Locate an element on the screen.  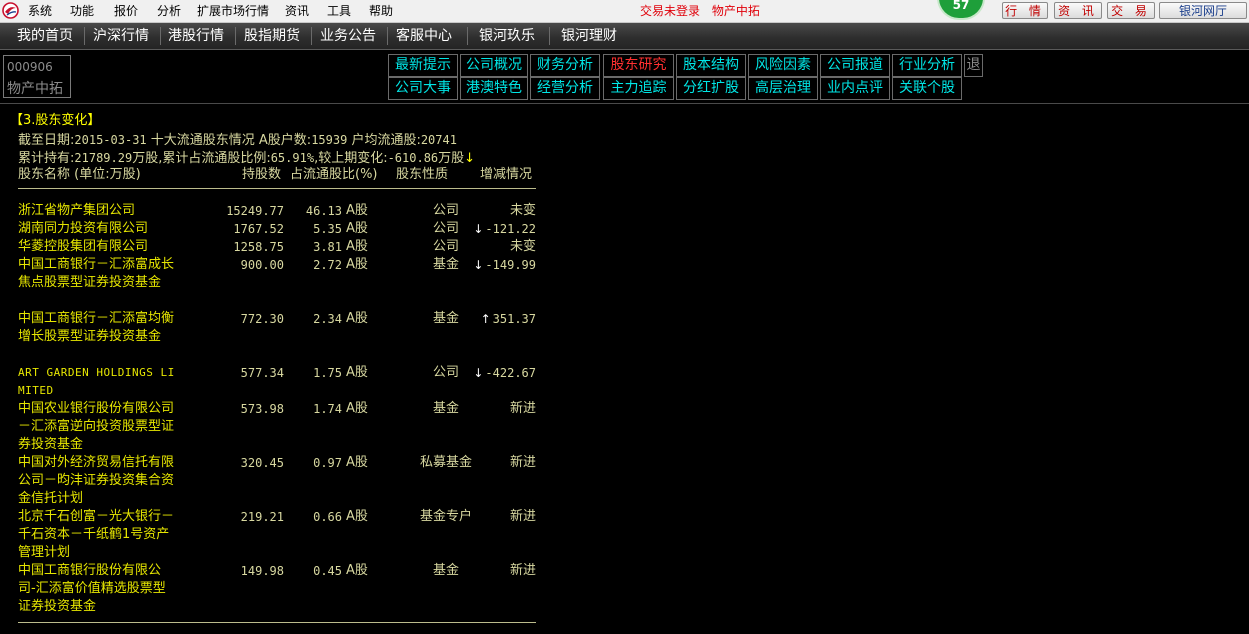
tab-governance: 高层治理 is located at coordinates (783, 88).